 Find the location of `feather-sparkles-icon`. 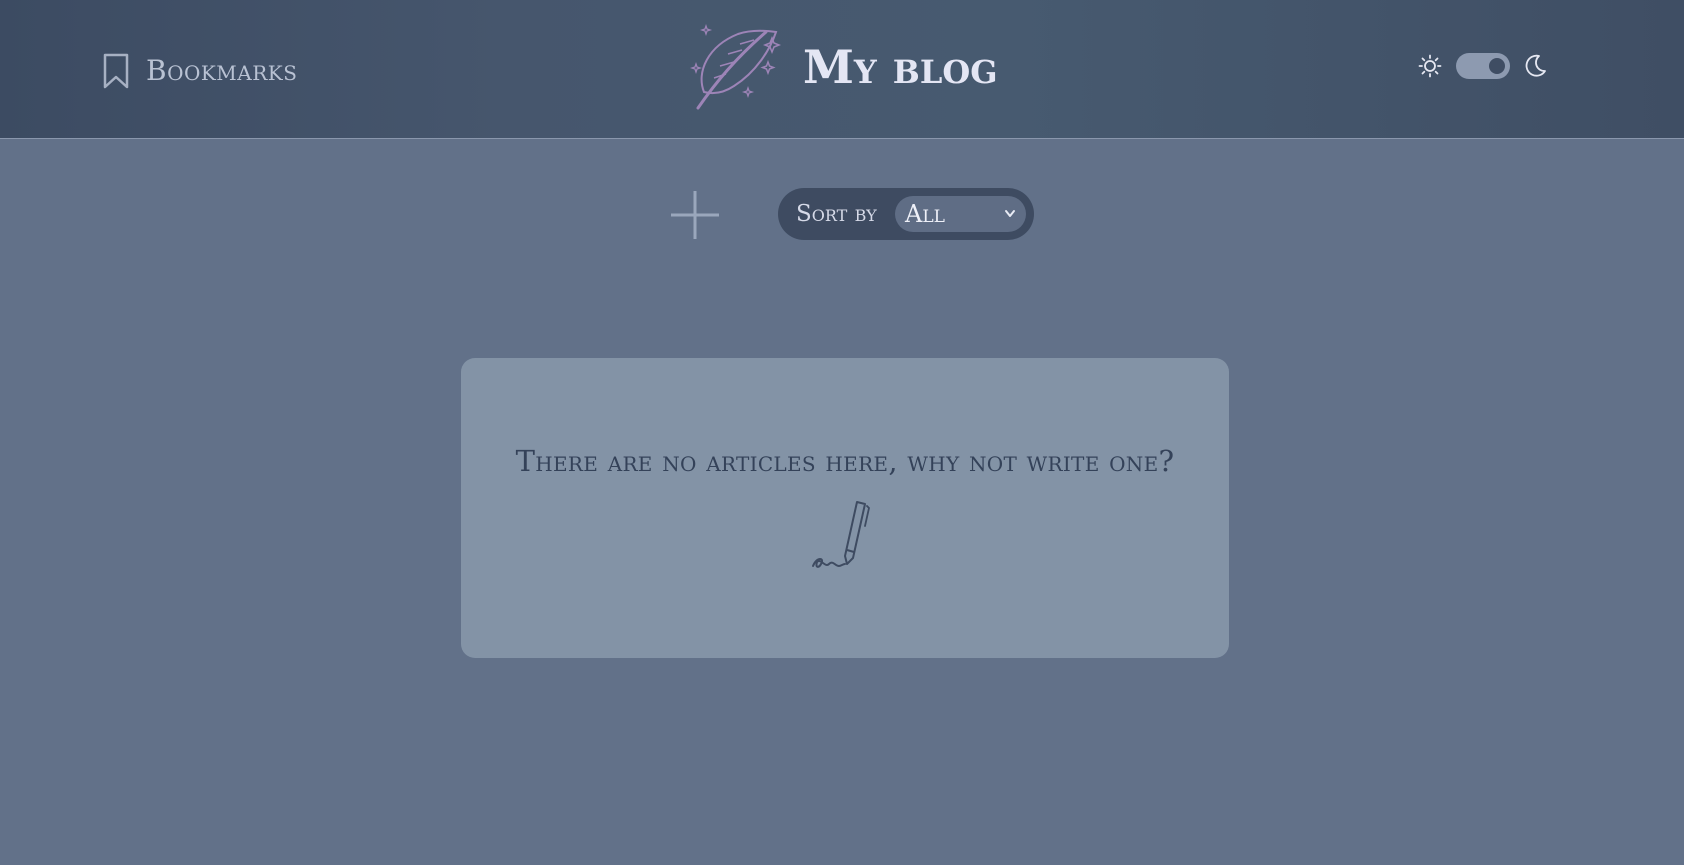

feather-sparkles-icon is located at coordinates (736, 66).